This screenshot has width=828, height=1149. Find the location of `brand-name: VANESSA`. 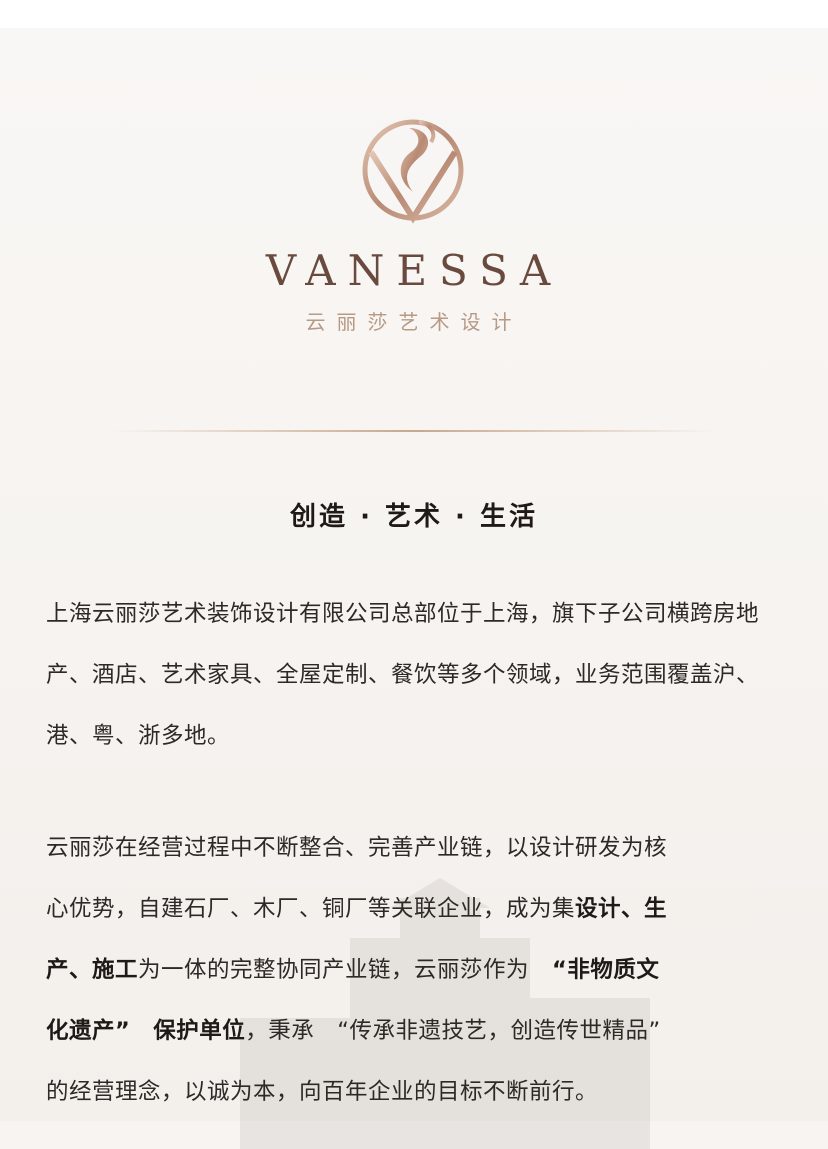

brand-name: VANESSA is located at coordinates (414, 270).